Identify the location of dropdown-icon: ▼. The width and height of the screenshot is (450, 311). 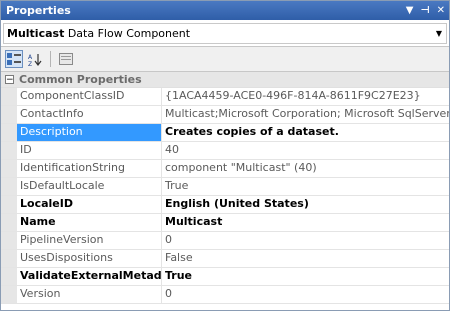
(410, 10).